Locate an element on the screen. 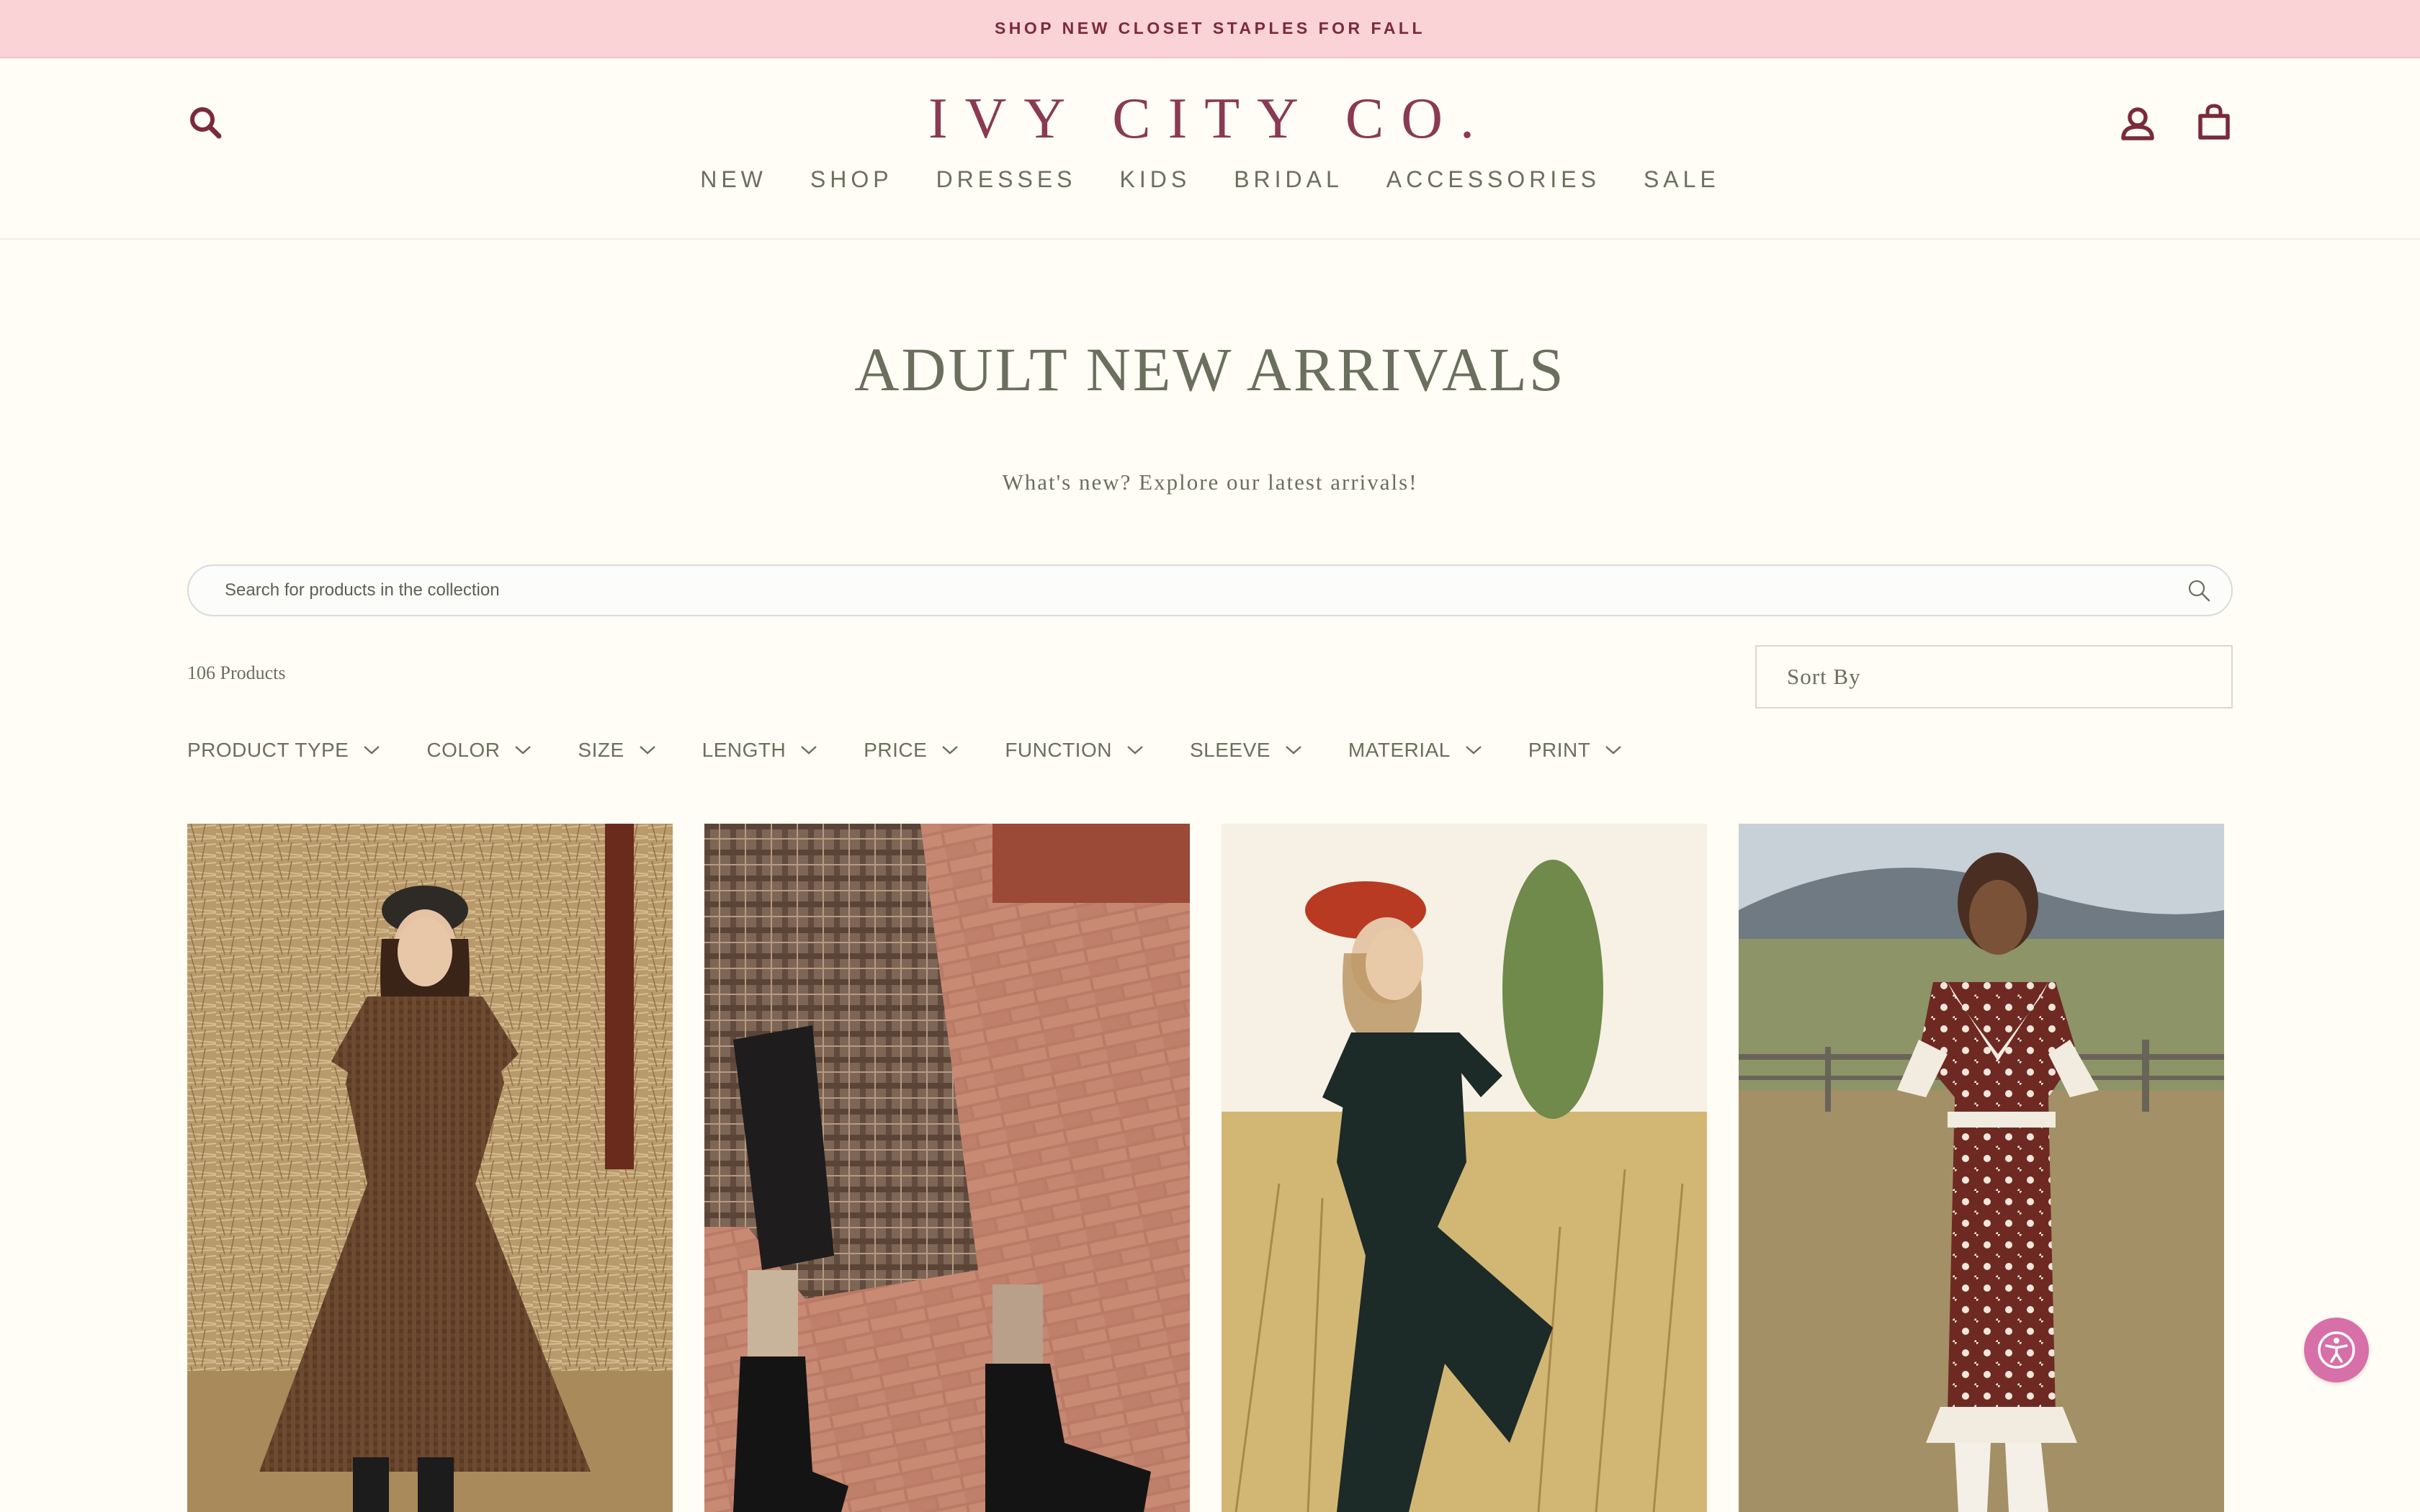 The width and height of the screenshot is (2420, 1512). announcement-text: SHOP NEW CLOSET STAPLES FOR FALL is located at coordinates (1210, 28).